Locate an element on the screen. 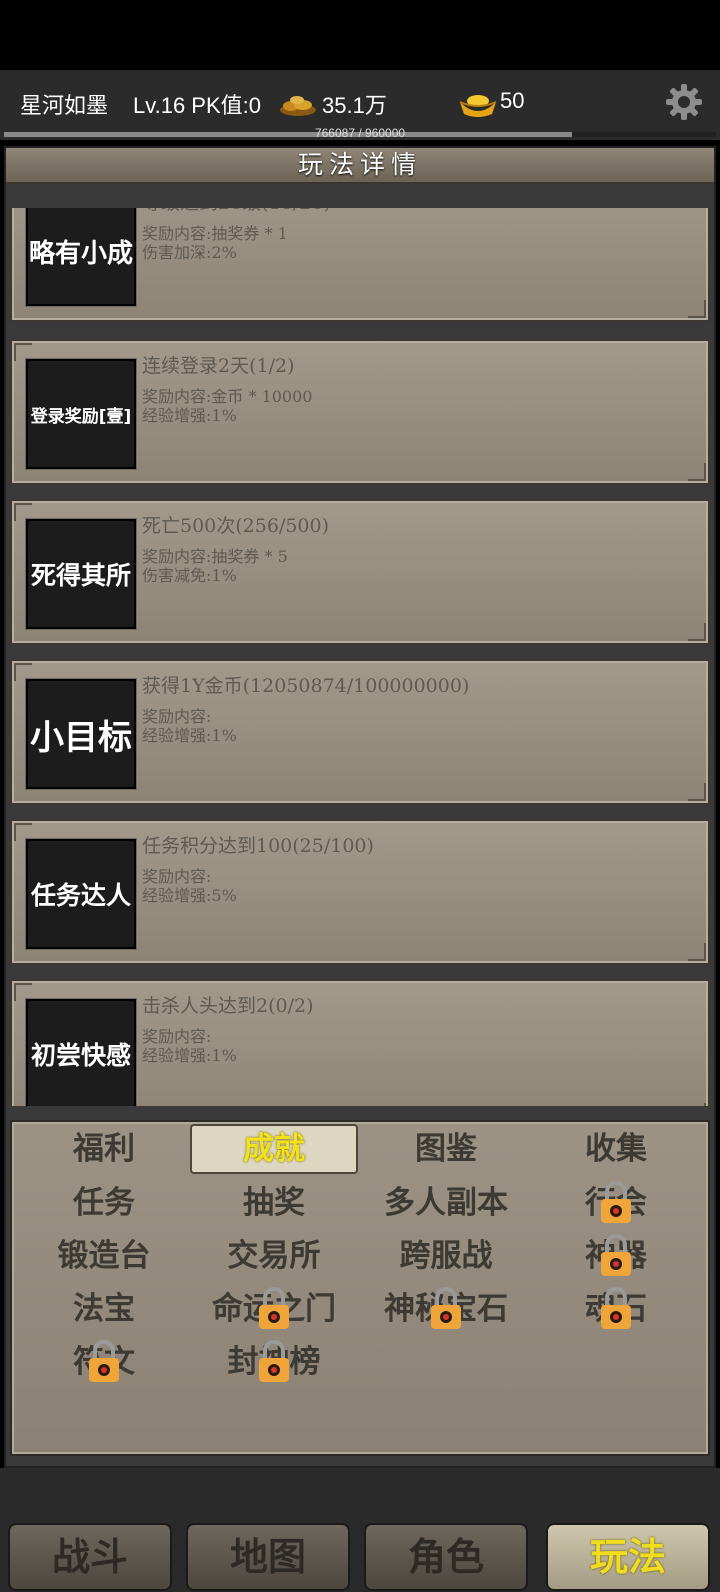 This screenshot has width=720, height=1592. achievement-reward: 奖励内容:抽奖券 * 5 伤害减免:1% is located at coordinates (215, 566).